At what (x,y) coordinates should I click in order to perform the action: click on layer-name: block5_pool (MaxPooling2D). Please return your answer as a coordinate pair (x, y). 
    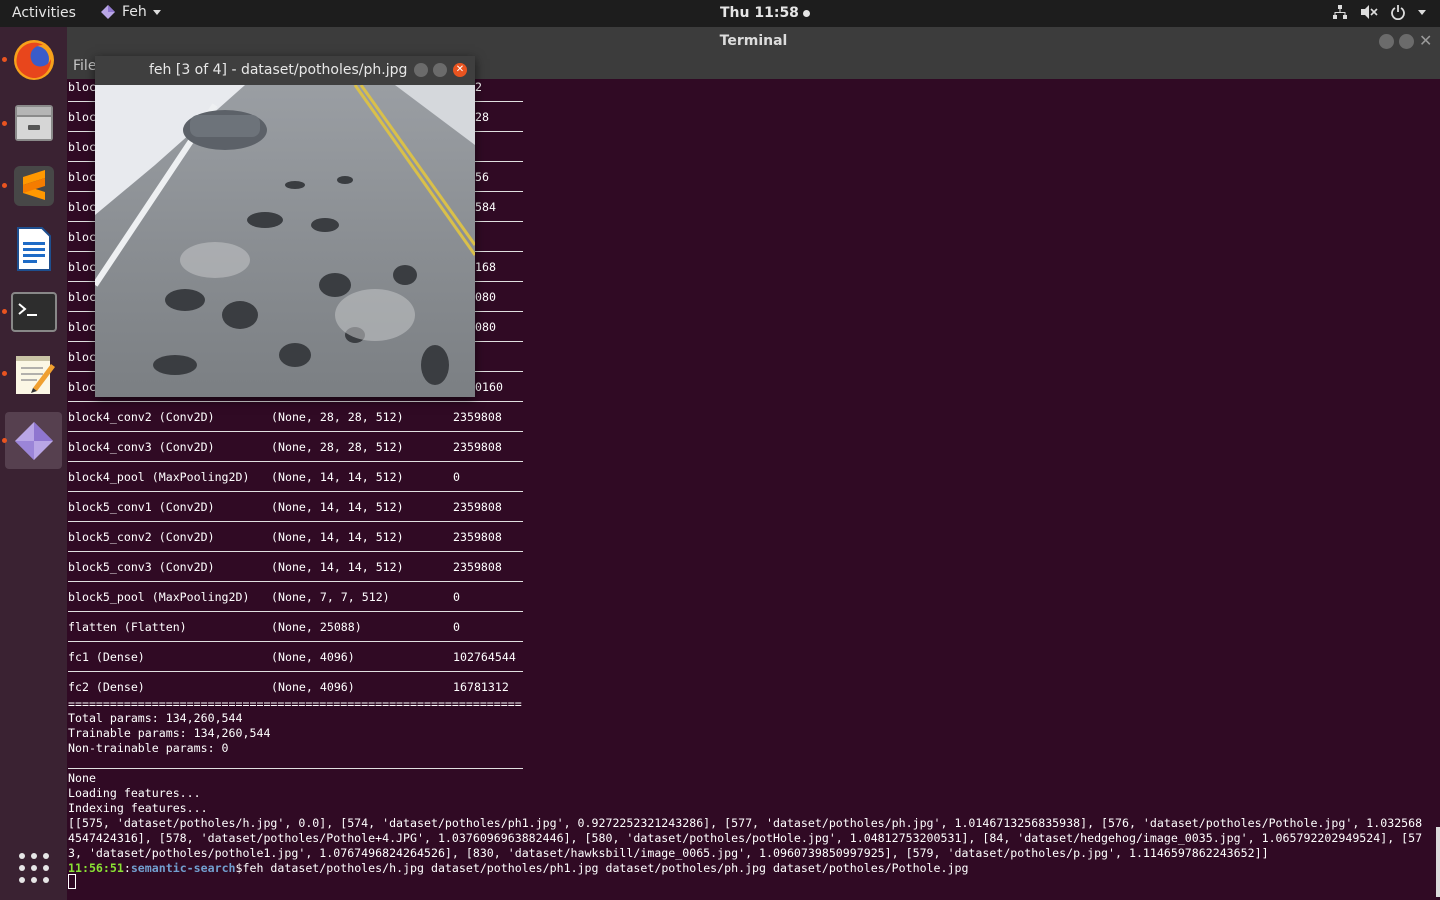
    Looking at the image, I should click on (159, 597).